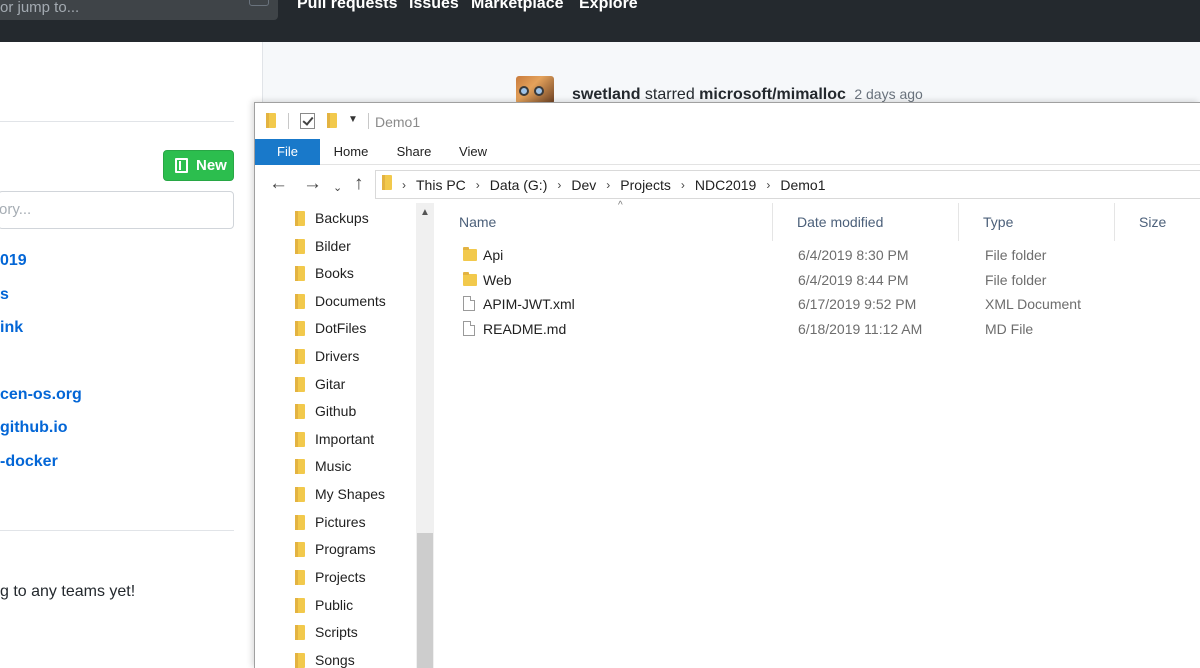 The width and height of the screenshot is (1200, 668). I want to click on nav-item-pictures: Pictures, so click(330, 522).